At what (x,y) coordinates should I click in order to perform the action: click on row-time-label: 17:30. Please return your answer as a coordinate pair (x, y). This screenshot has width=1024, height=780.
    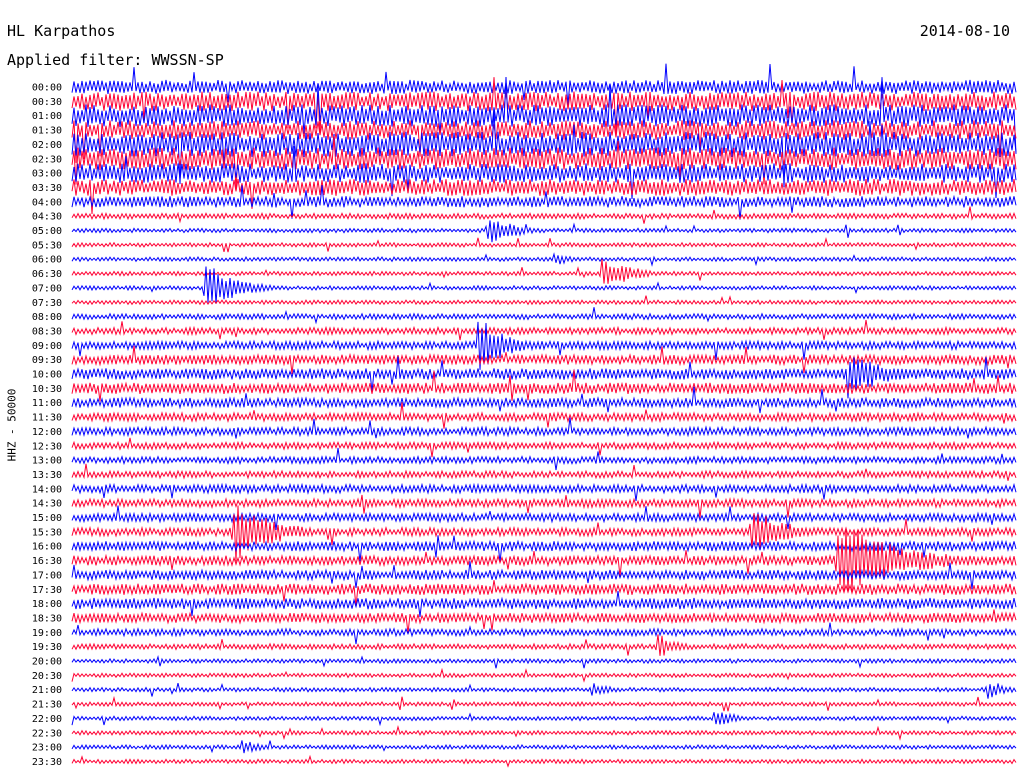
    Looking at the image, I should click on (47, 590).